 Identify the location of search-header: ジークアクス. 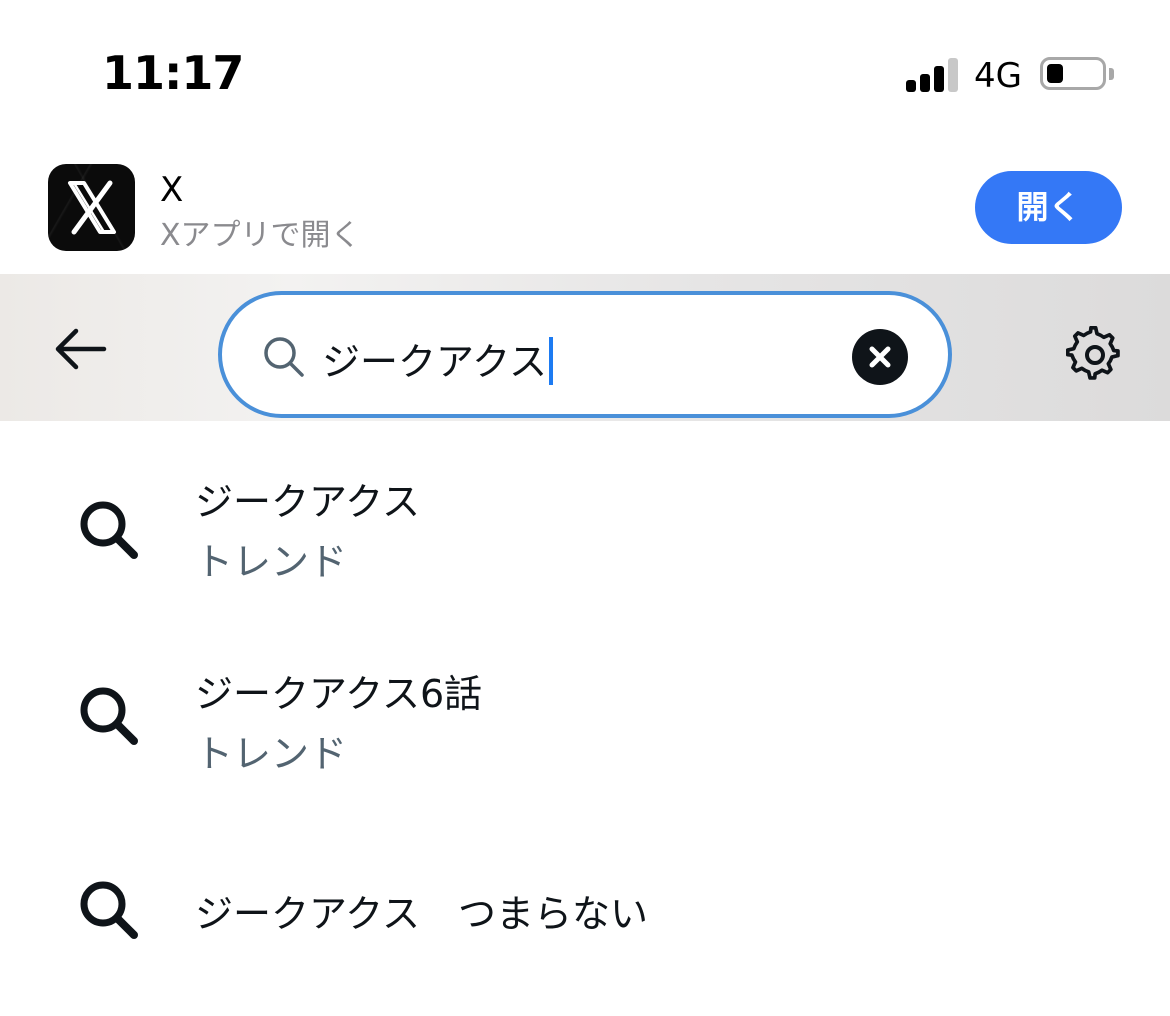
(585, 347).